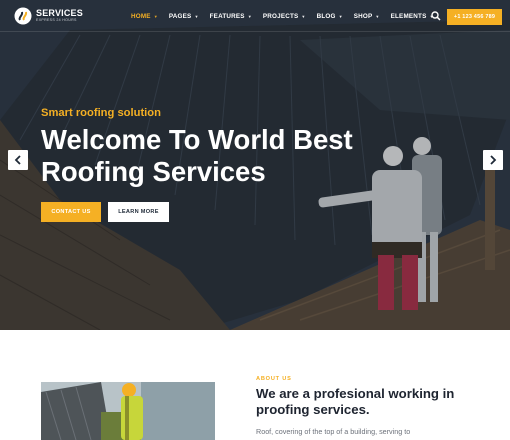 This screenshot has height=440, width=510. Describe the element at coordinates (274, 379) in the screenshot. I see `about-kicker: ABOUT US` at that location.